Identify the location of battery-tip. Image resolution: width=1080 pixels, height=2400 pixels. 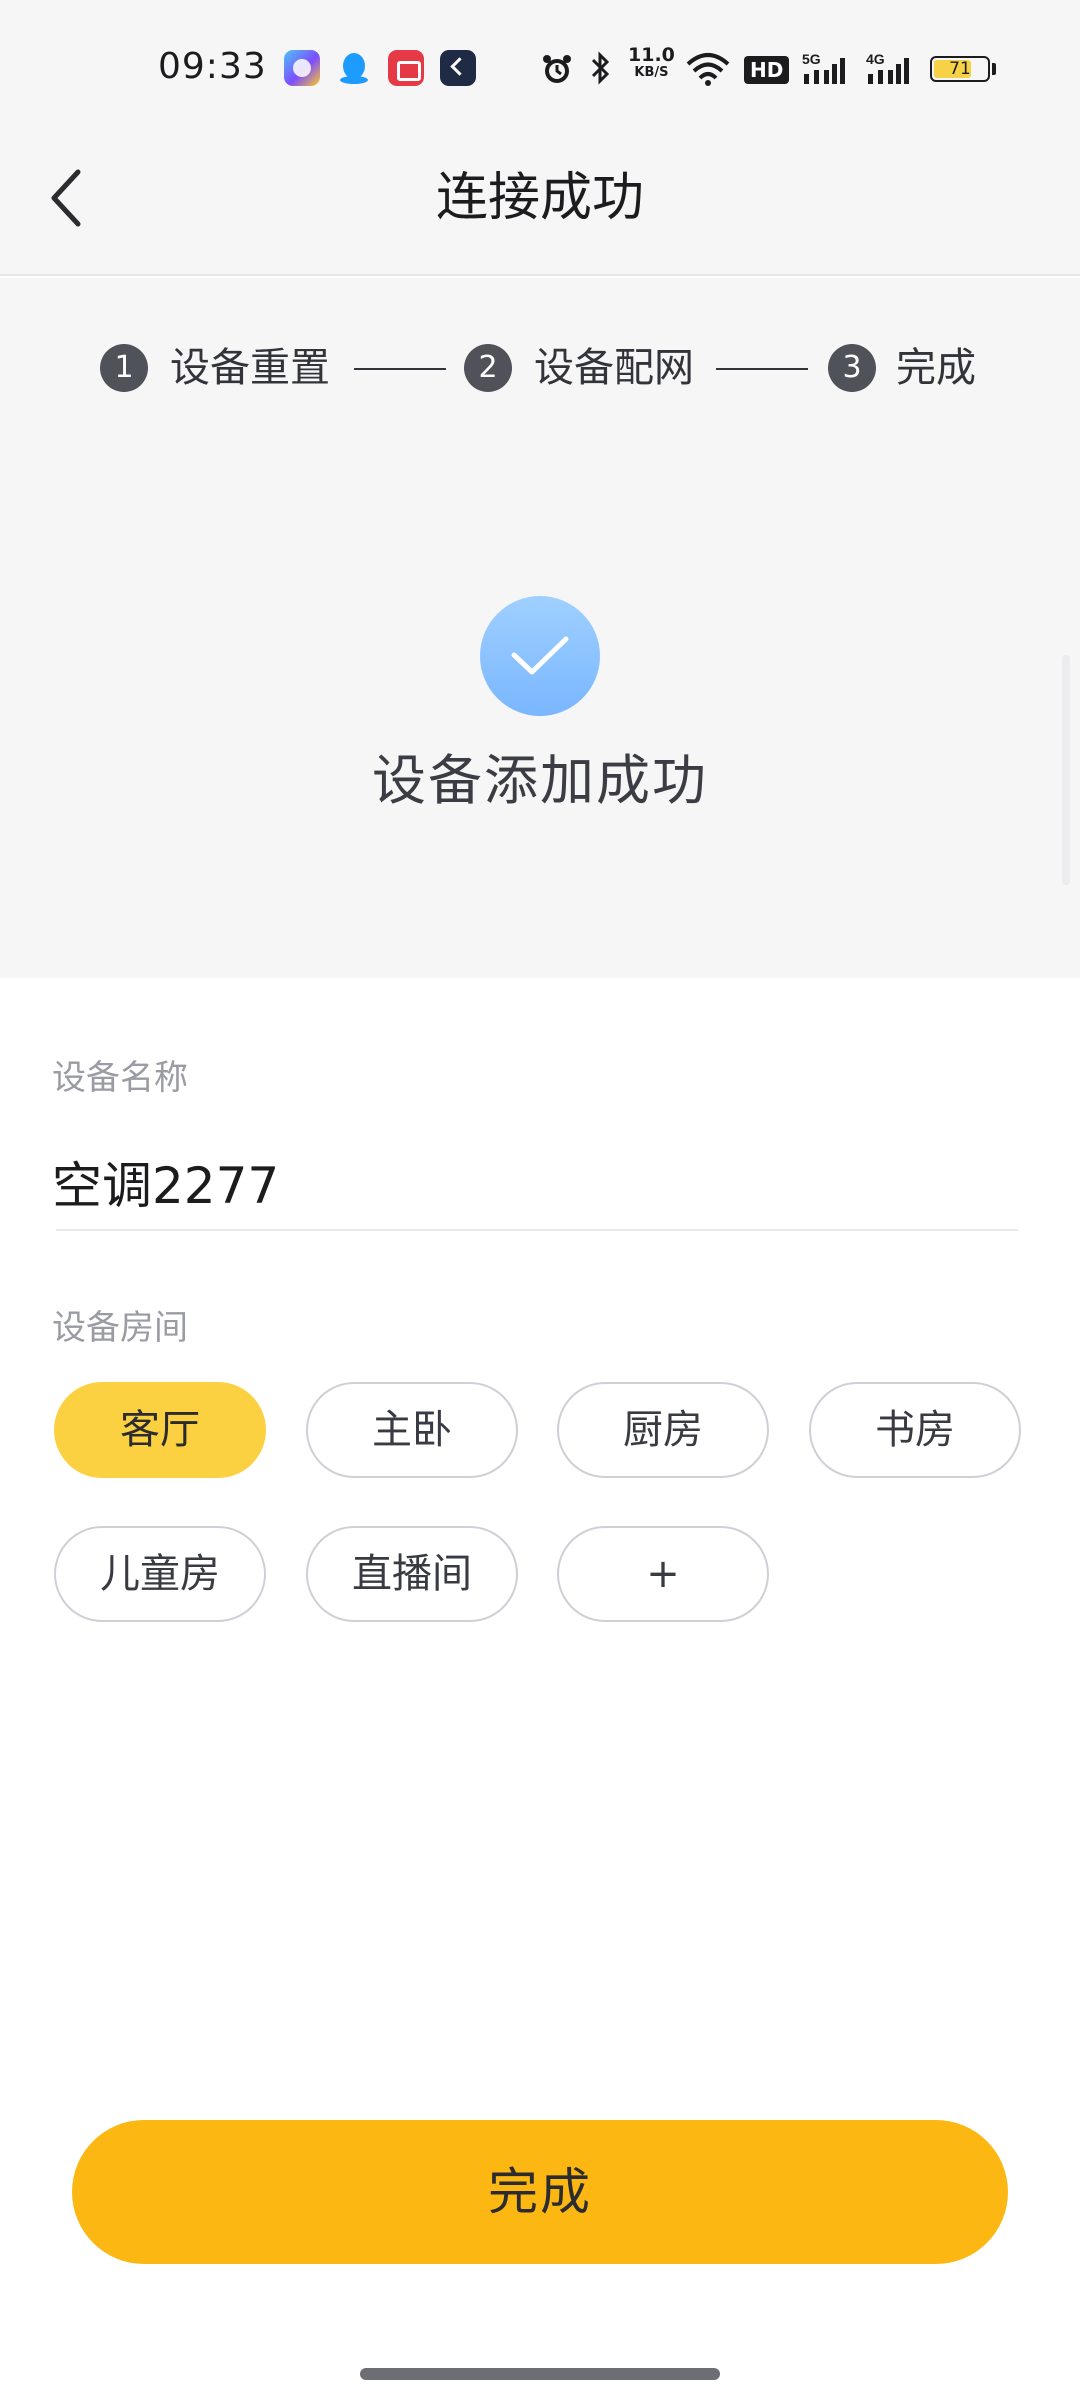
(994, 69).